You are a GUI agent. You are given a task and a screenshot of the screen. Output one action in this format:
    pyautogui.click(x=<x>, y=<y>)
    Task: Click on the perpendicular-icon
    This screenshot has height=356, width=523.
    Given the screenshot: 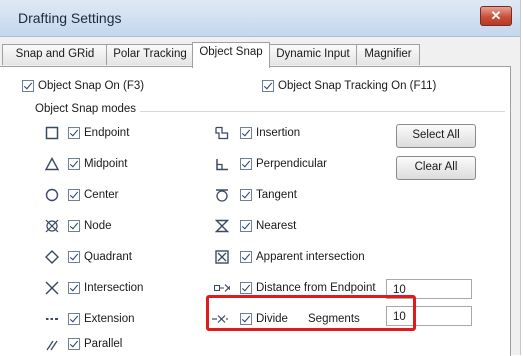 What is the action you would take?
    pyautogui.click(x=222, y=164)
    